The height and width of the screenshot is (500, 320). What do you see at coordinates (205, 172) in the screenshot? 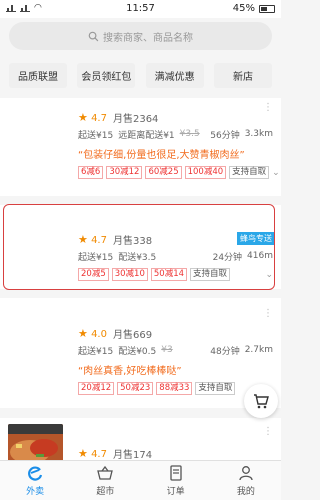
I see `promo-tag: 100减40` at bounding box center [205, 172].